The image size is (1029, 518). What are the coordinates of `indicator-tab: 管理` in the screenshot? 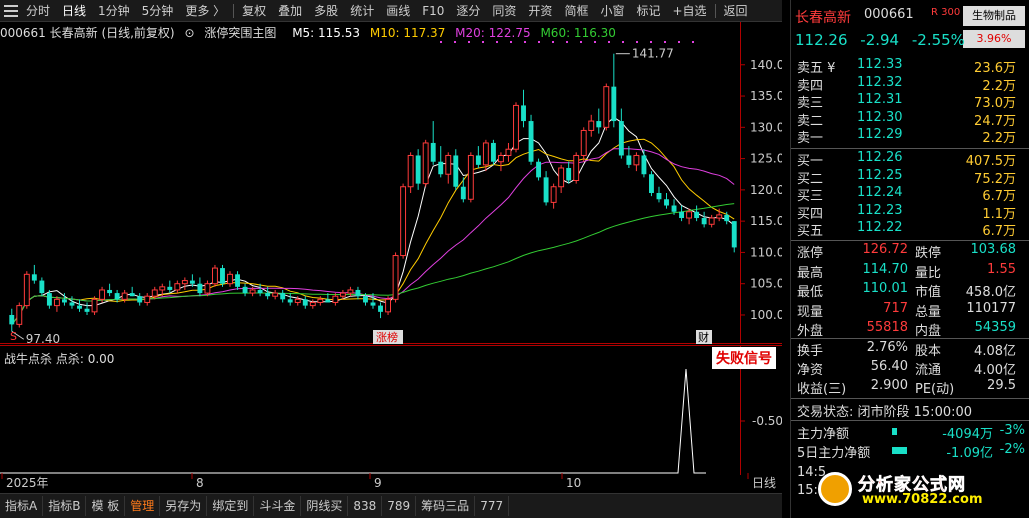 It's located at (143, 506).